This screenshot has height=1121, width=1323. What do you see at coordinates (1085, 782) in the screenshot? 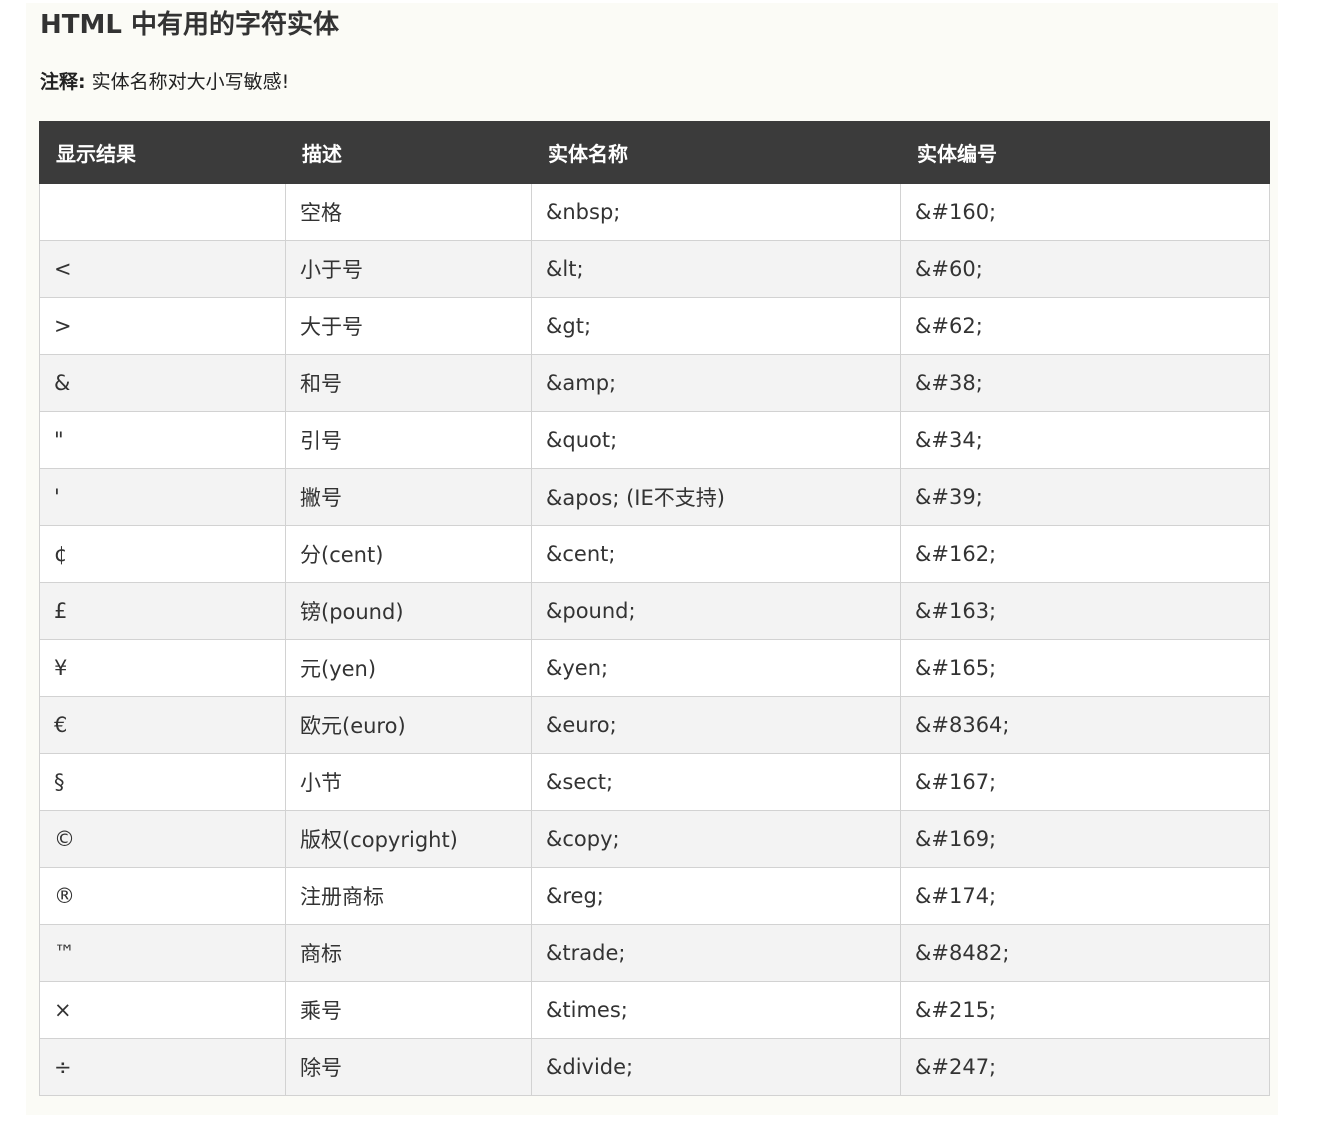
I see `cell-entity-number: &#167;` at bounding box center [1085, 782].